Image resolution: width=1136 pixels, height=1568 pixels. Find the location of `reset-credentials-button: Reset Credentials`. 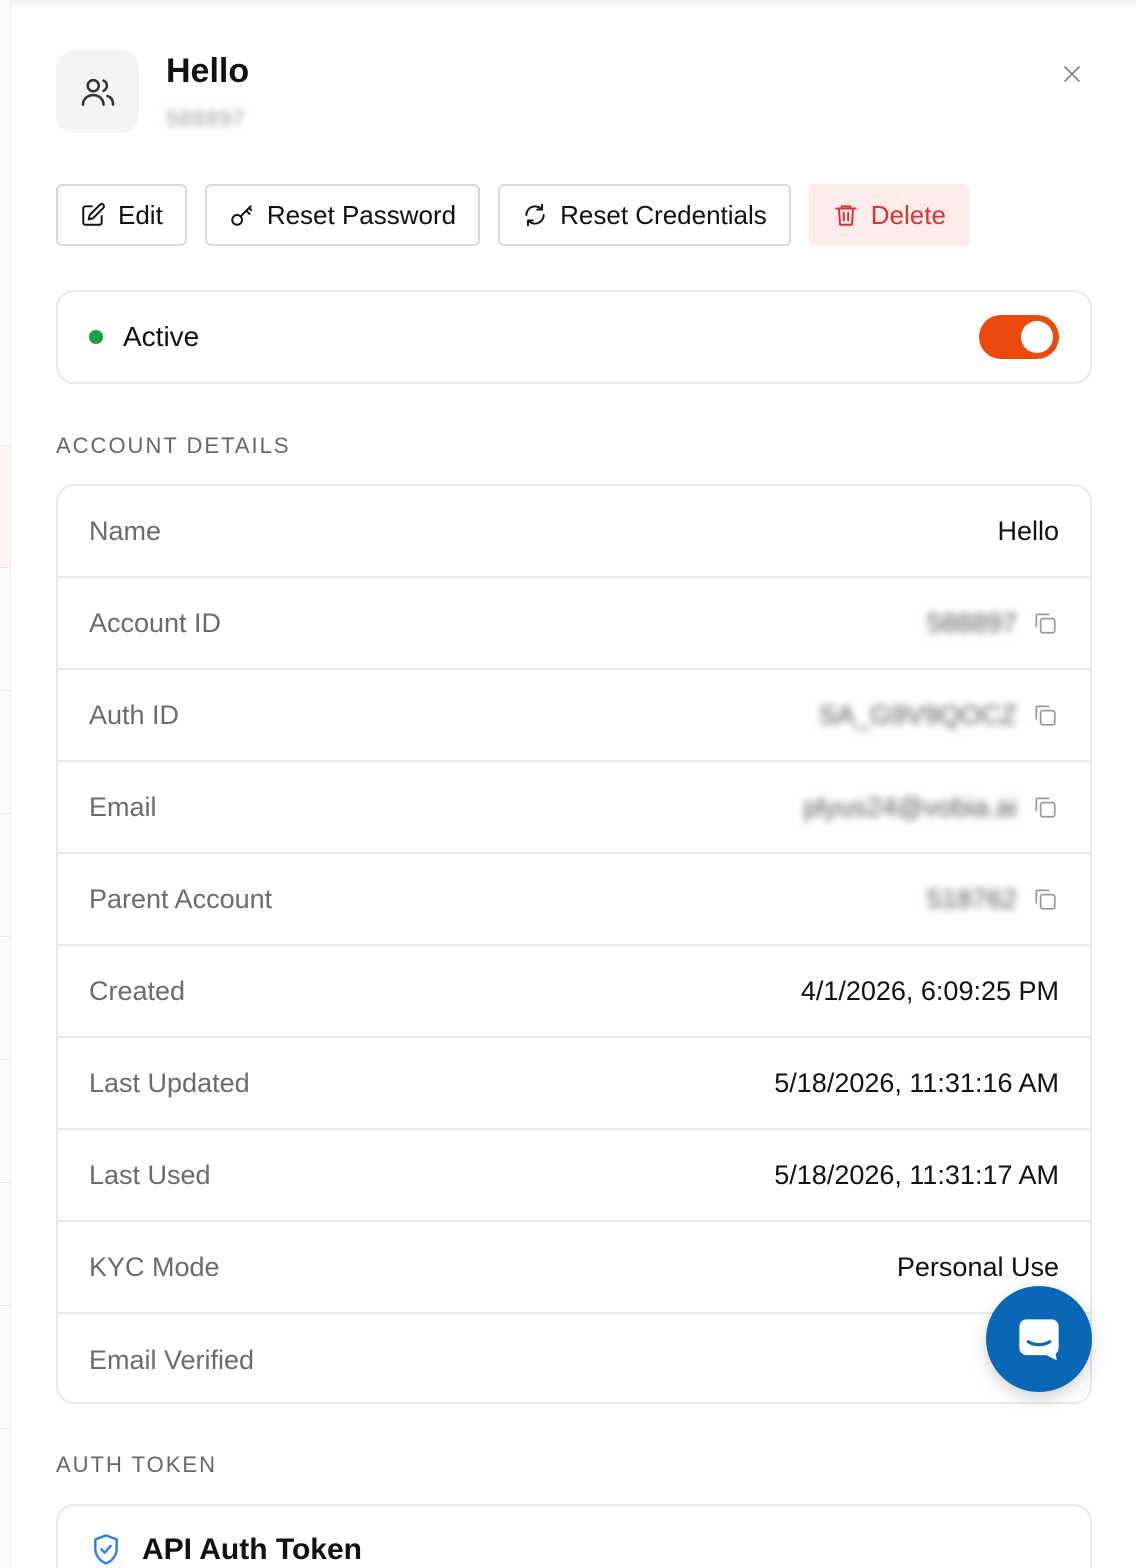

reset-credentials-button: Reset Credentials is located at coordinates (644, 215).